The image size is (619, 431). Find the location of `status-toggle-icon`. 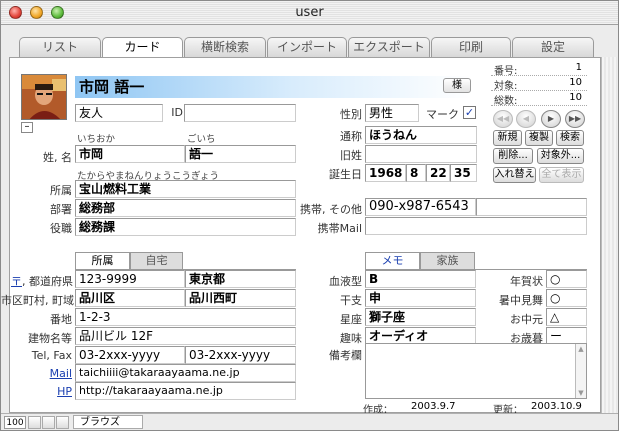

status-toggle-icon is located at coordinates (62, 422).